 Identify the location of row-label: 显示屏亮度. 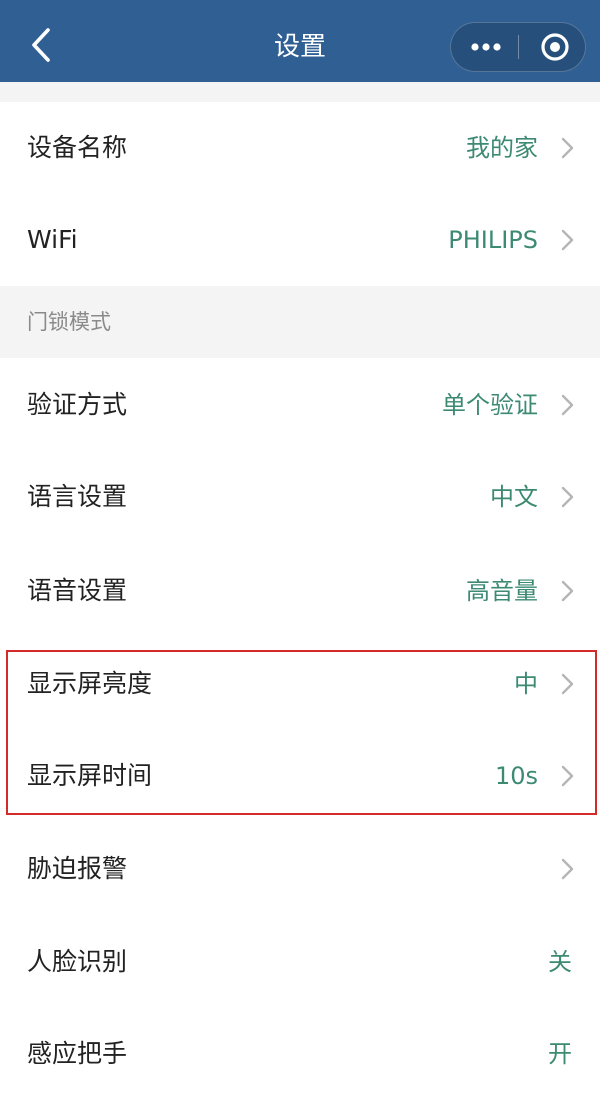
(90, 683).